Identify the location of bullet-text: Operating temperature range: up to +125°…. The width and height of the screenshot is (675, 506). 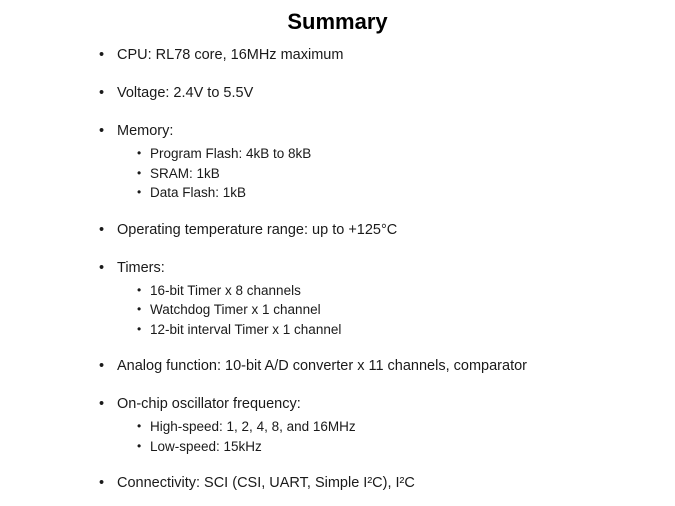
(257, 229).